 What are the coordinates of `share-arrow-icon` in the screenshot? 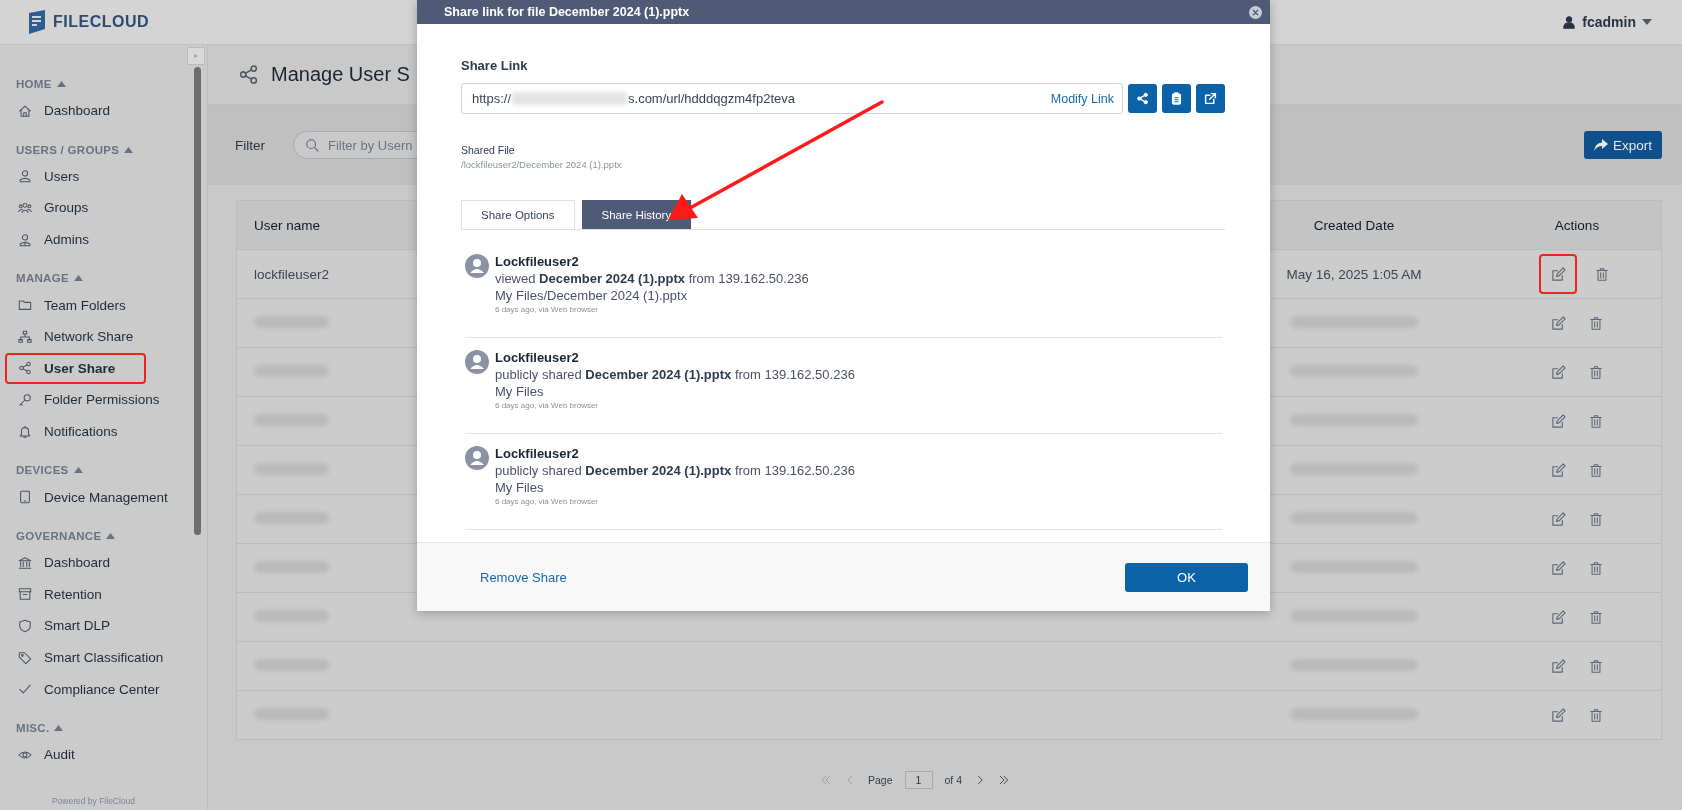 It's located at (1600, 145).